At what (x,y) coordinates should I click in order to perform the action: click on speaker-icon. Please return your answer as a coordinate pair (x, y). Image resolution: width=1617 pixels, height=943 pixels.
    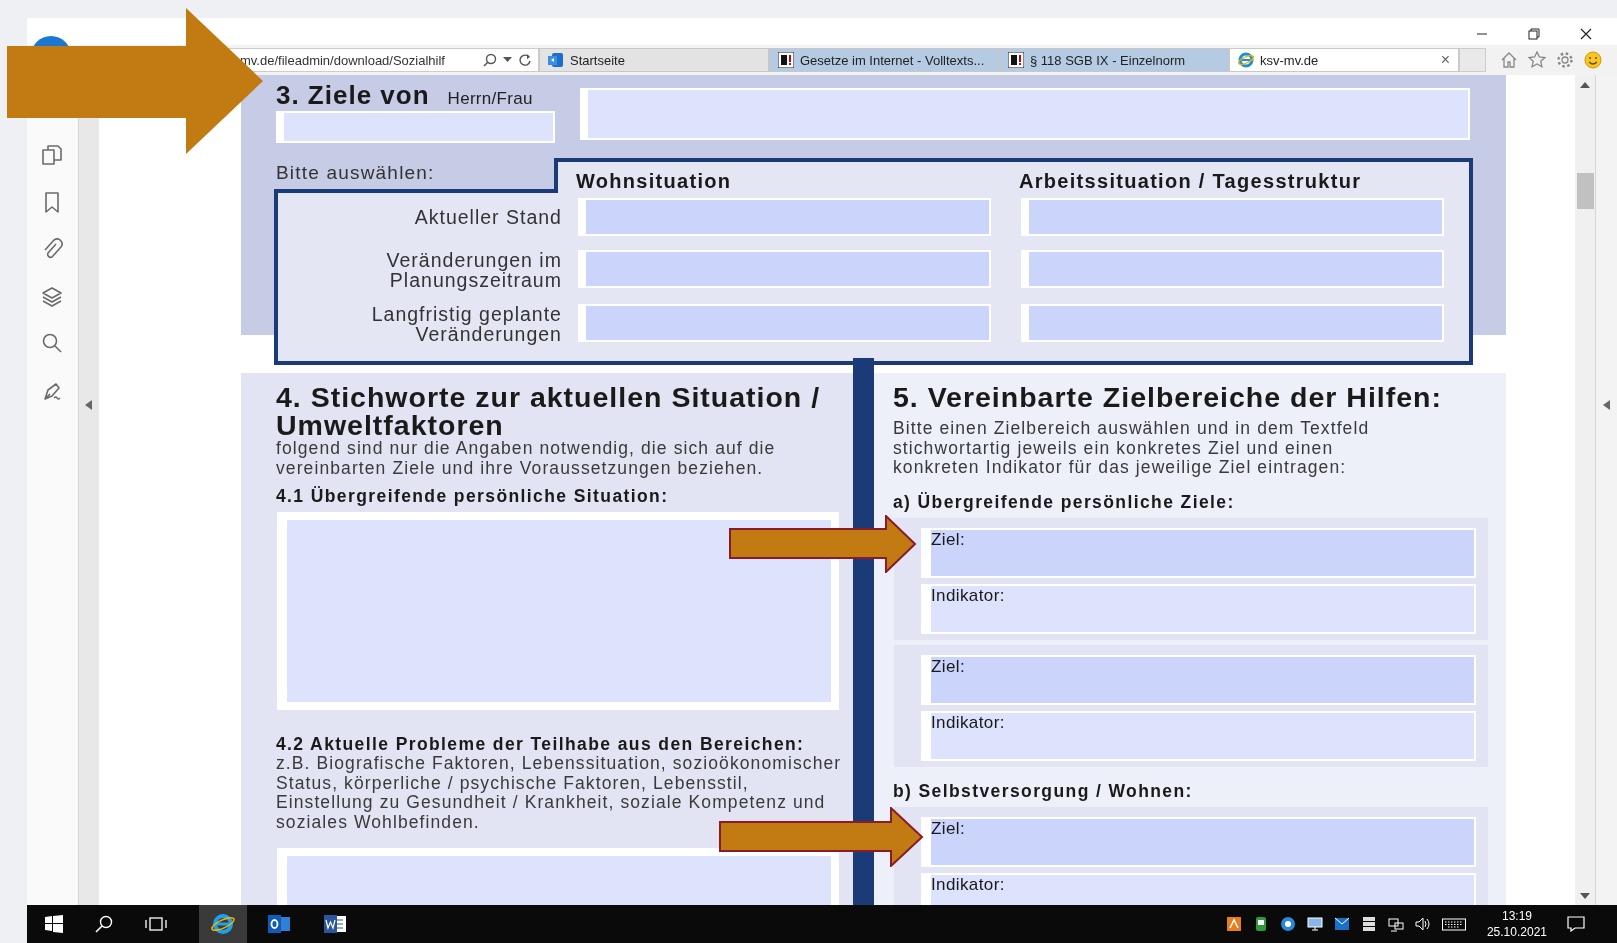
    Looking at the image, I should click on (1422, 924).